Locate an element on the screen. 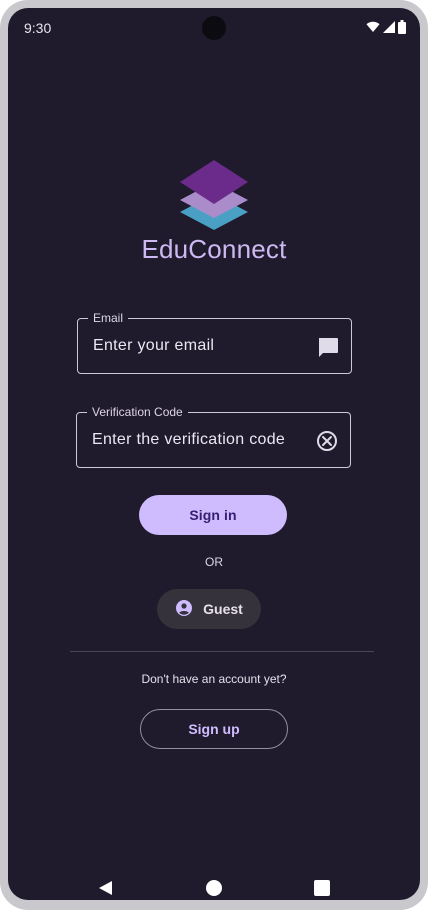  wifi-icon is located at coordinates (373, 27).